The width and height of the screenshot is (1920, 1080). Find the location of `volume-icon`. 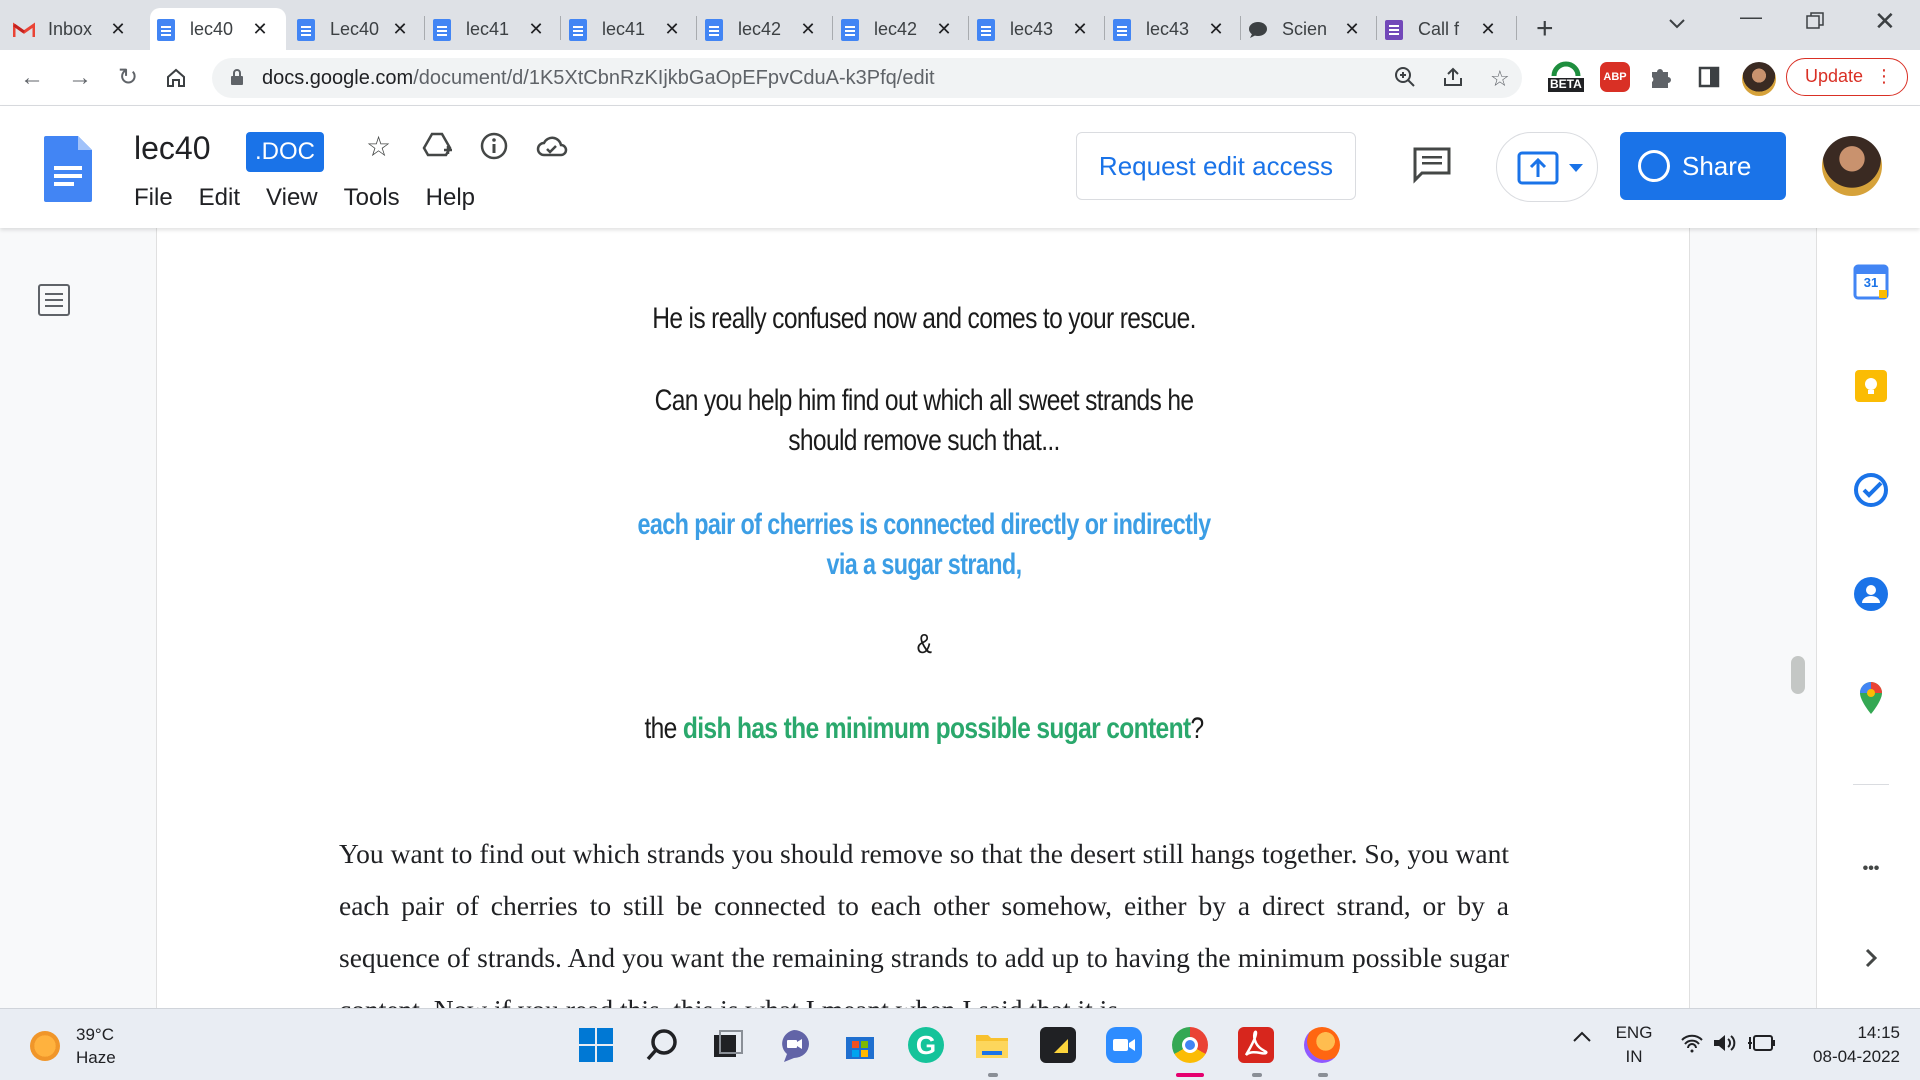

volume-icon is located at coordinates (1725, 1045).